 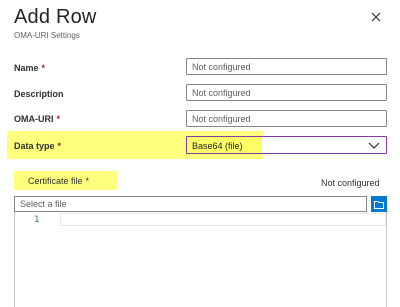 What do you see at coordinates (376, 17) in the screenshot?
I see `close-icon` at bounding box center [376, 17].